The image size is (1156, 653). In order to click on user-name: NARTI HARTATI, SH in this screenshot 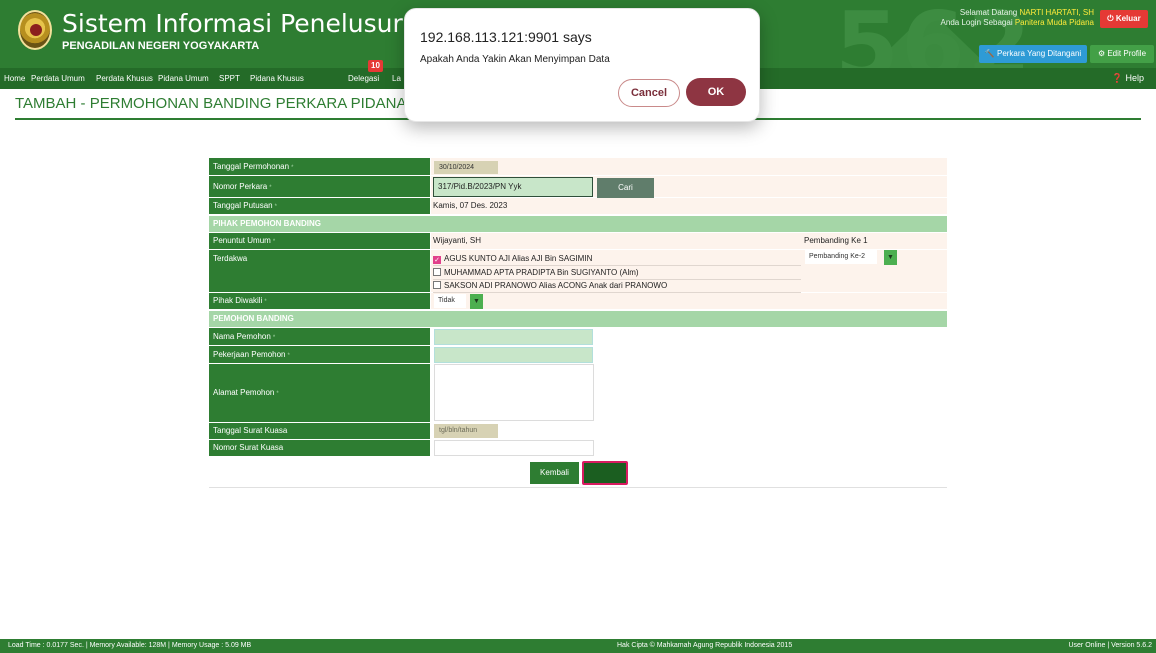, I will do `click(1056, 12)`.